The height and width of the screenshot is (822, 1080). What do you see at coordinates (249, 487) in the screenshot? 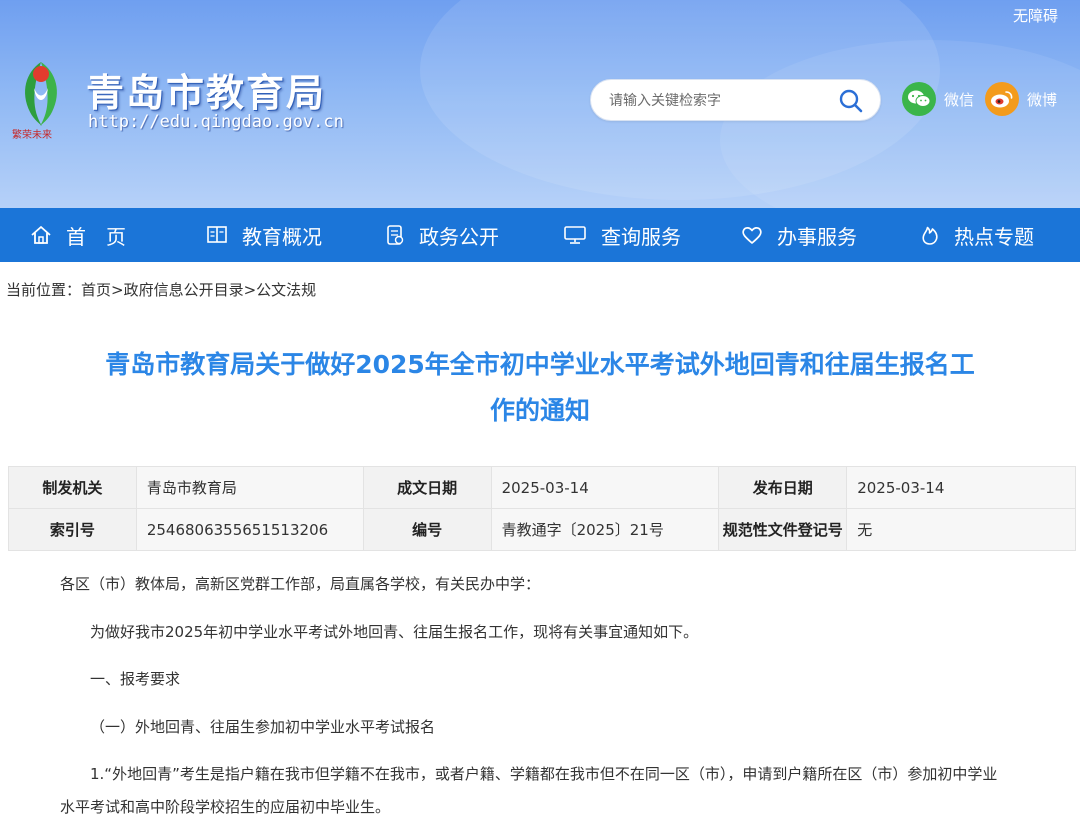
I see `meta-value: 青岛市教育局` at bounding box center [249, 487].